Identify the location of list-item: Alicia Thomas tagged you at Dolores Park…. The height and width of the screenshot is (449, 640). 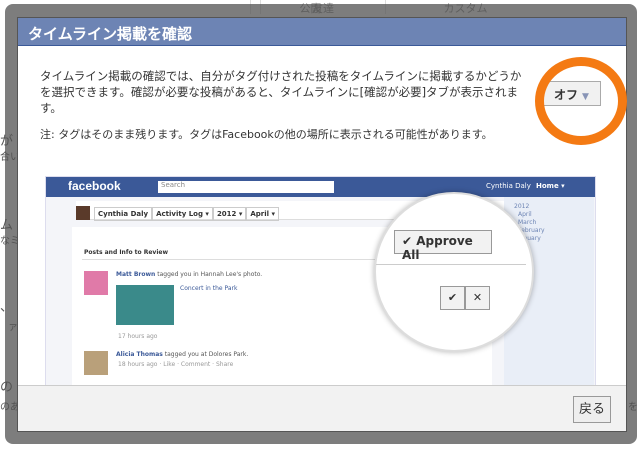
(182, 354).